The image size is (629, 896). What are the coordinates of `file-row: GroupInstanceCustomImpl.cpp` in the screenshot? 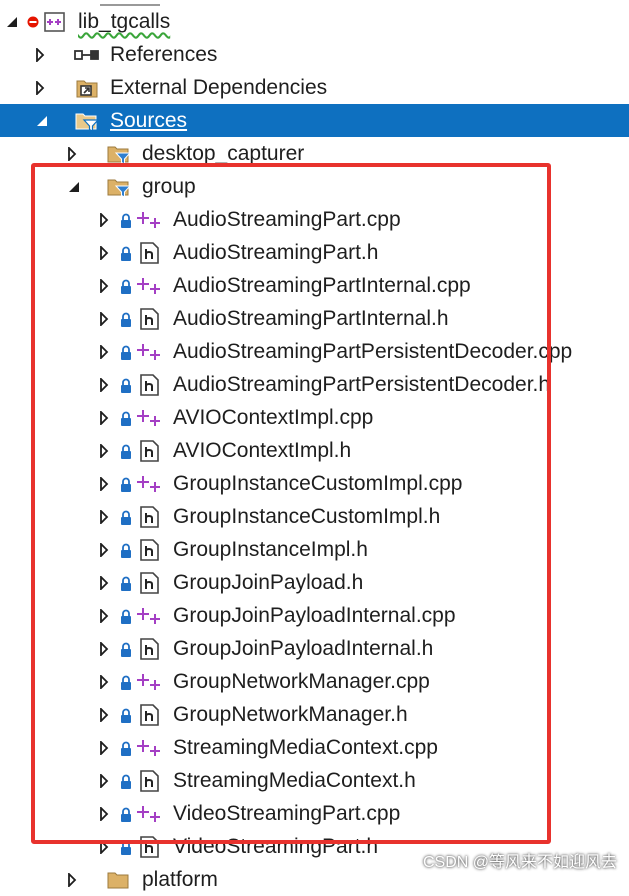 It's located at (314, 483).